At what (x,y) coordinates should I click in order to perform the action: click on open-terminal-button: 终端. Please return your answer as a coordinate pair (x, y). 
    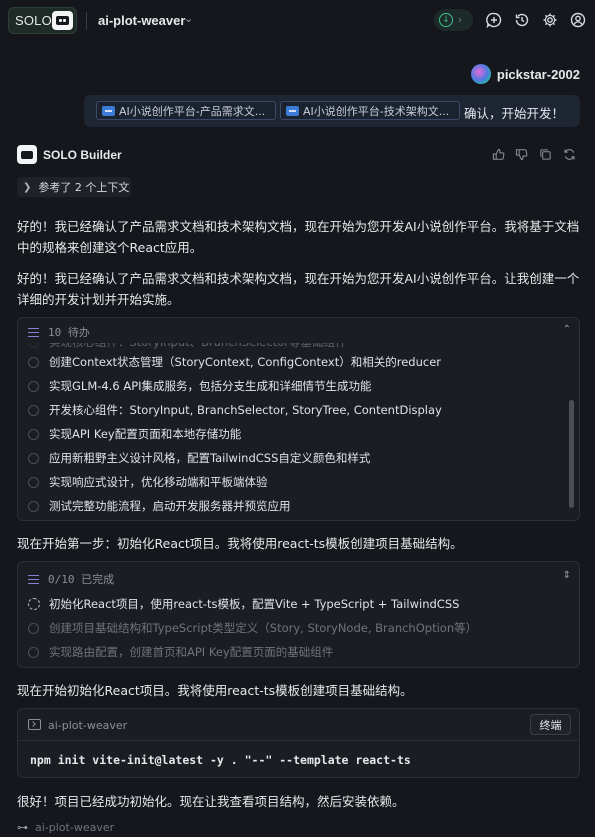
    Looking at the image, I should click on (550, 724).